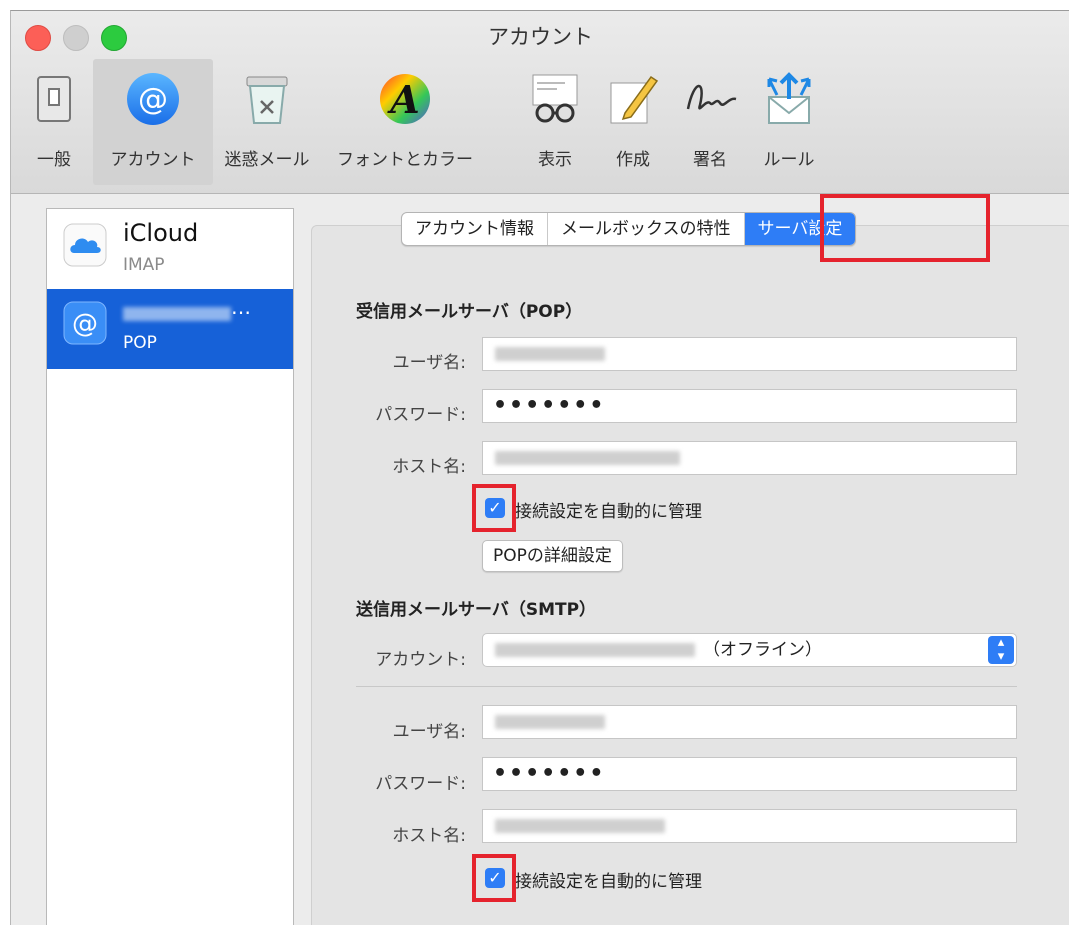 The image size is (1069, 925). Describe the element at coordinates (555, 98) in the screenshot. I see `glasses-icon` at that location.